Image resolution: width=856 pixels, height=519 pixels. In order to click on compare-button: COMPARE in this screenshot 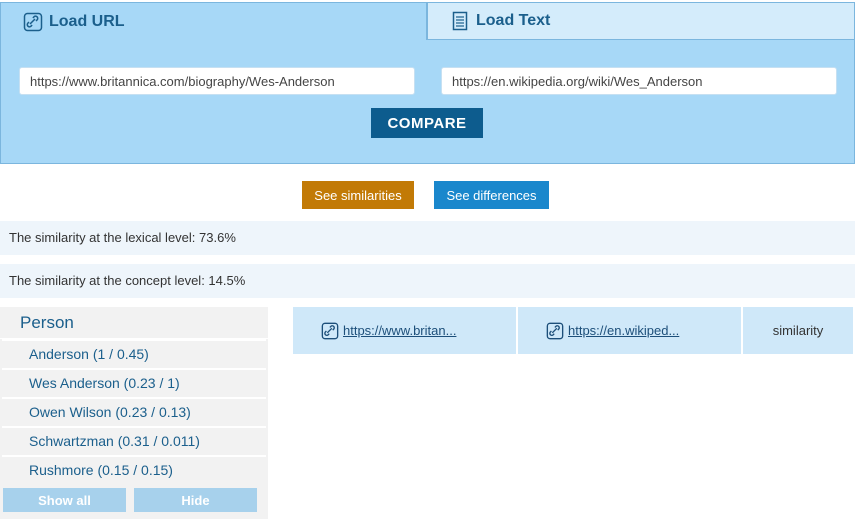, I will do `click(427, 123)`.